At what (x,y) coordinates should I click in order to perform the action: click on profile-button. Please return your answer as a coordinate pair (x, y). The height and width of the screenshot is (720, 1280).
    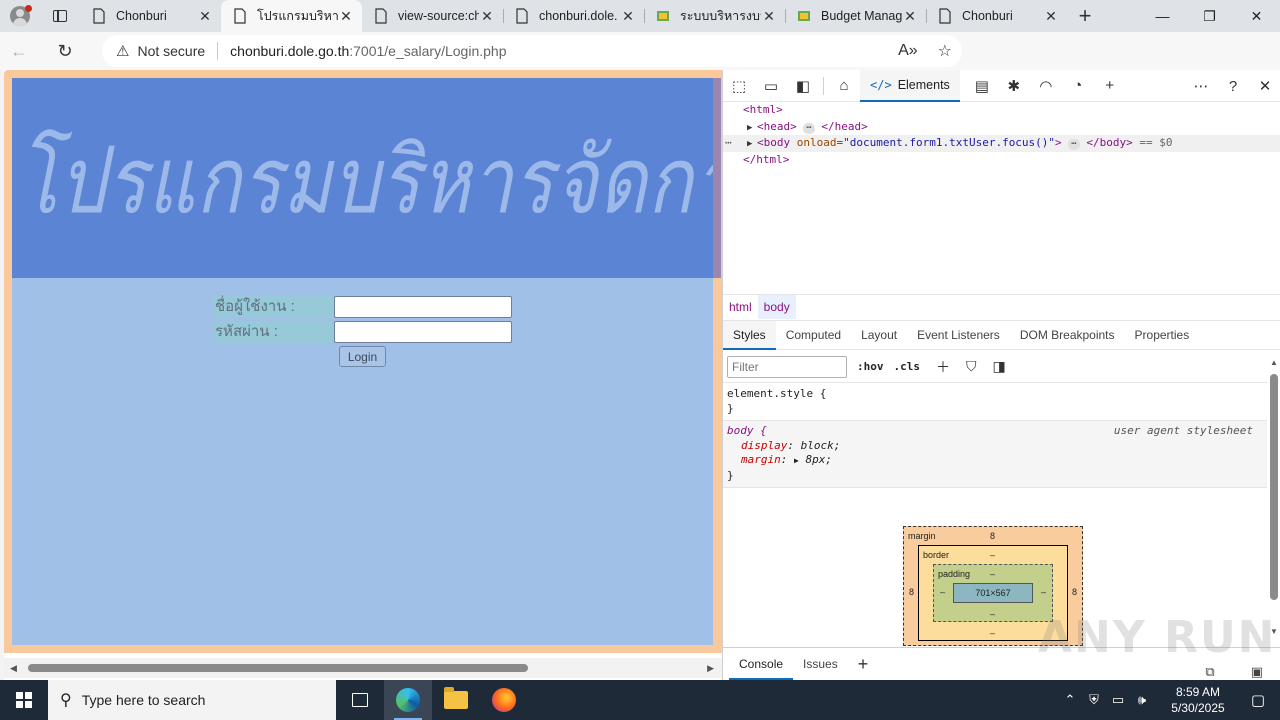
    Looking at the image, I should click on (20, 16).